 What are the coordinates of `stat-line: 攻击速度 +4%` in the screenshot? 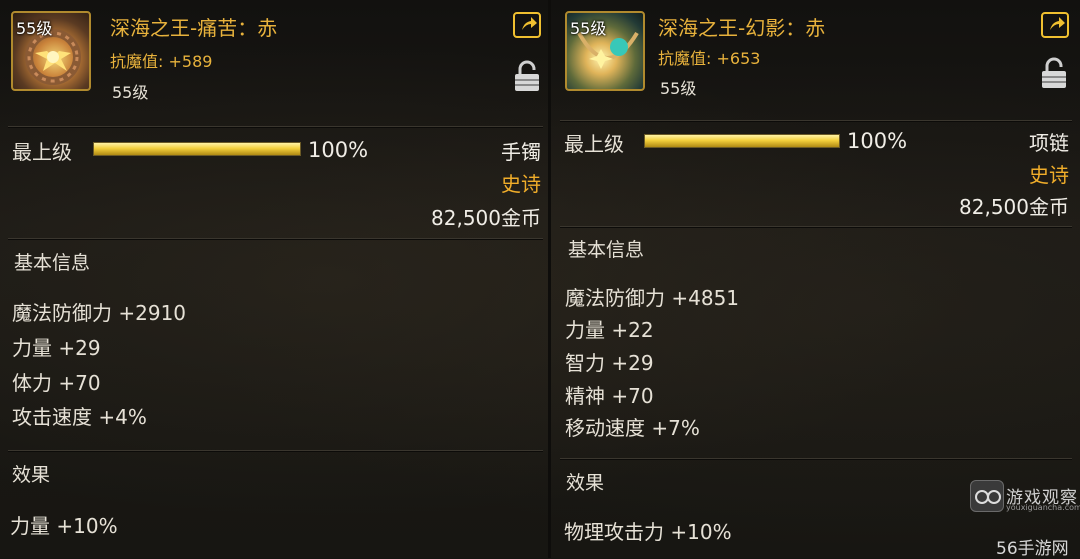 It's located at (79, 417).